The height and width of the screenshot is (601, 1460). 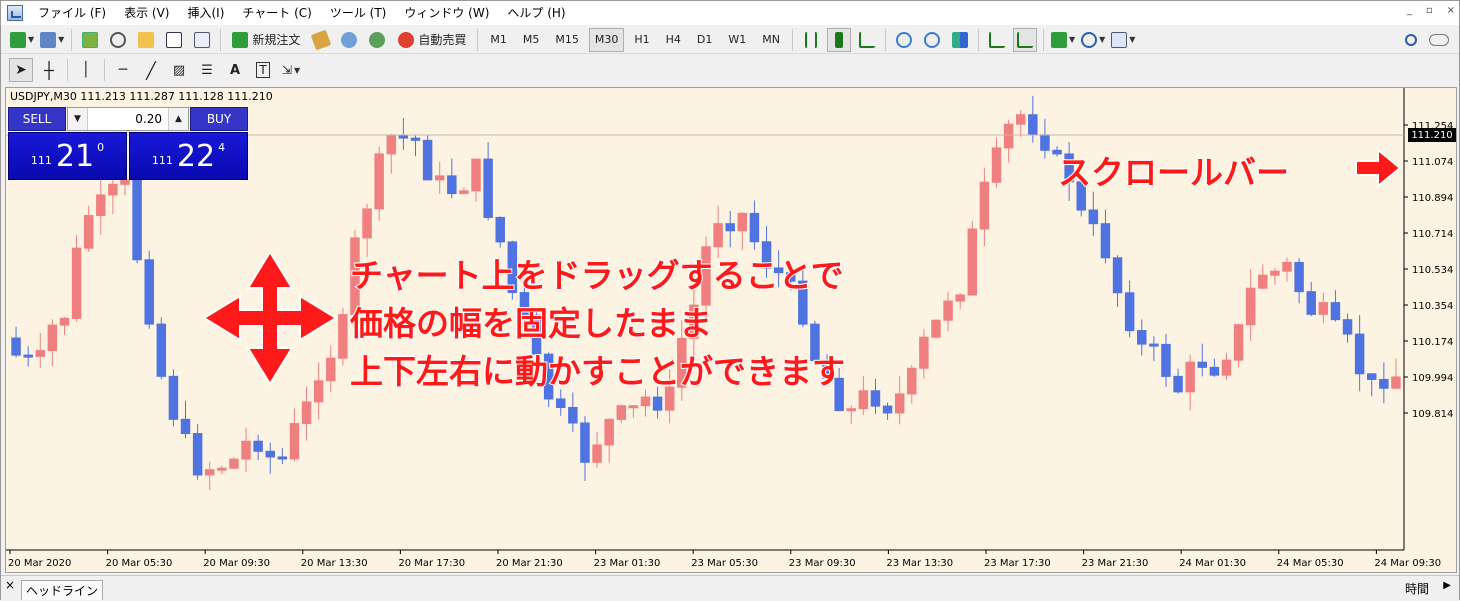 I want to click on bar-chart-icon, so click(x=810, y=39).